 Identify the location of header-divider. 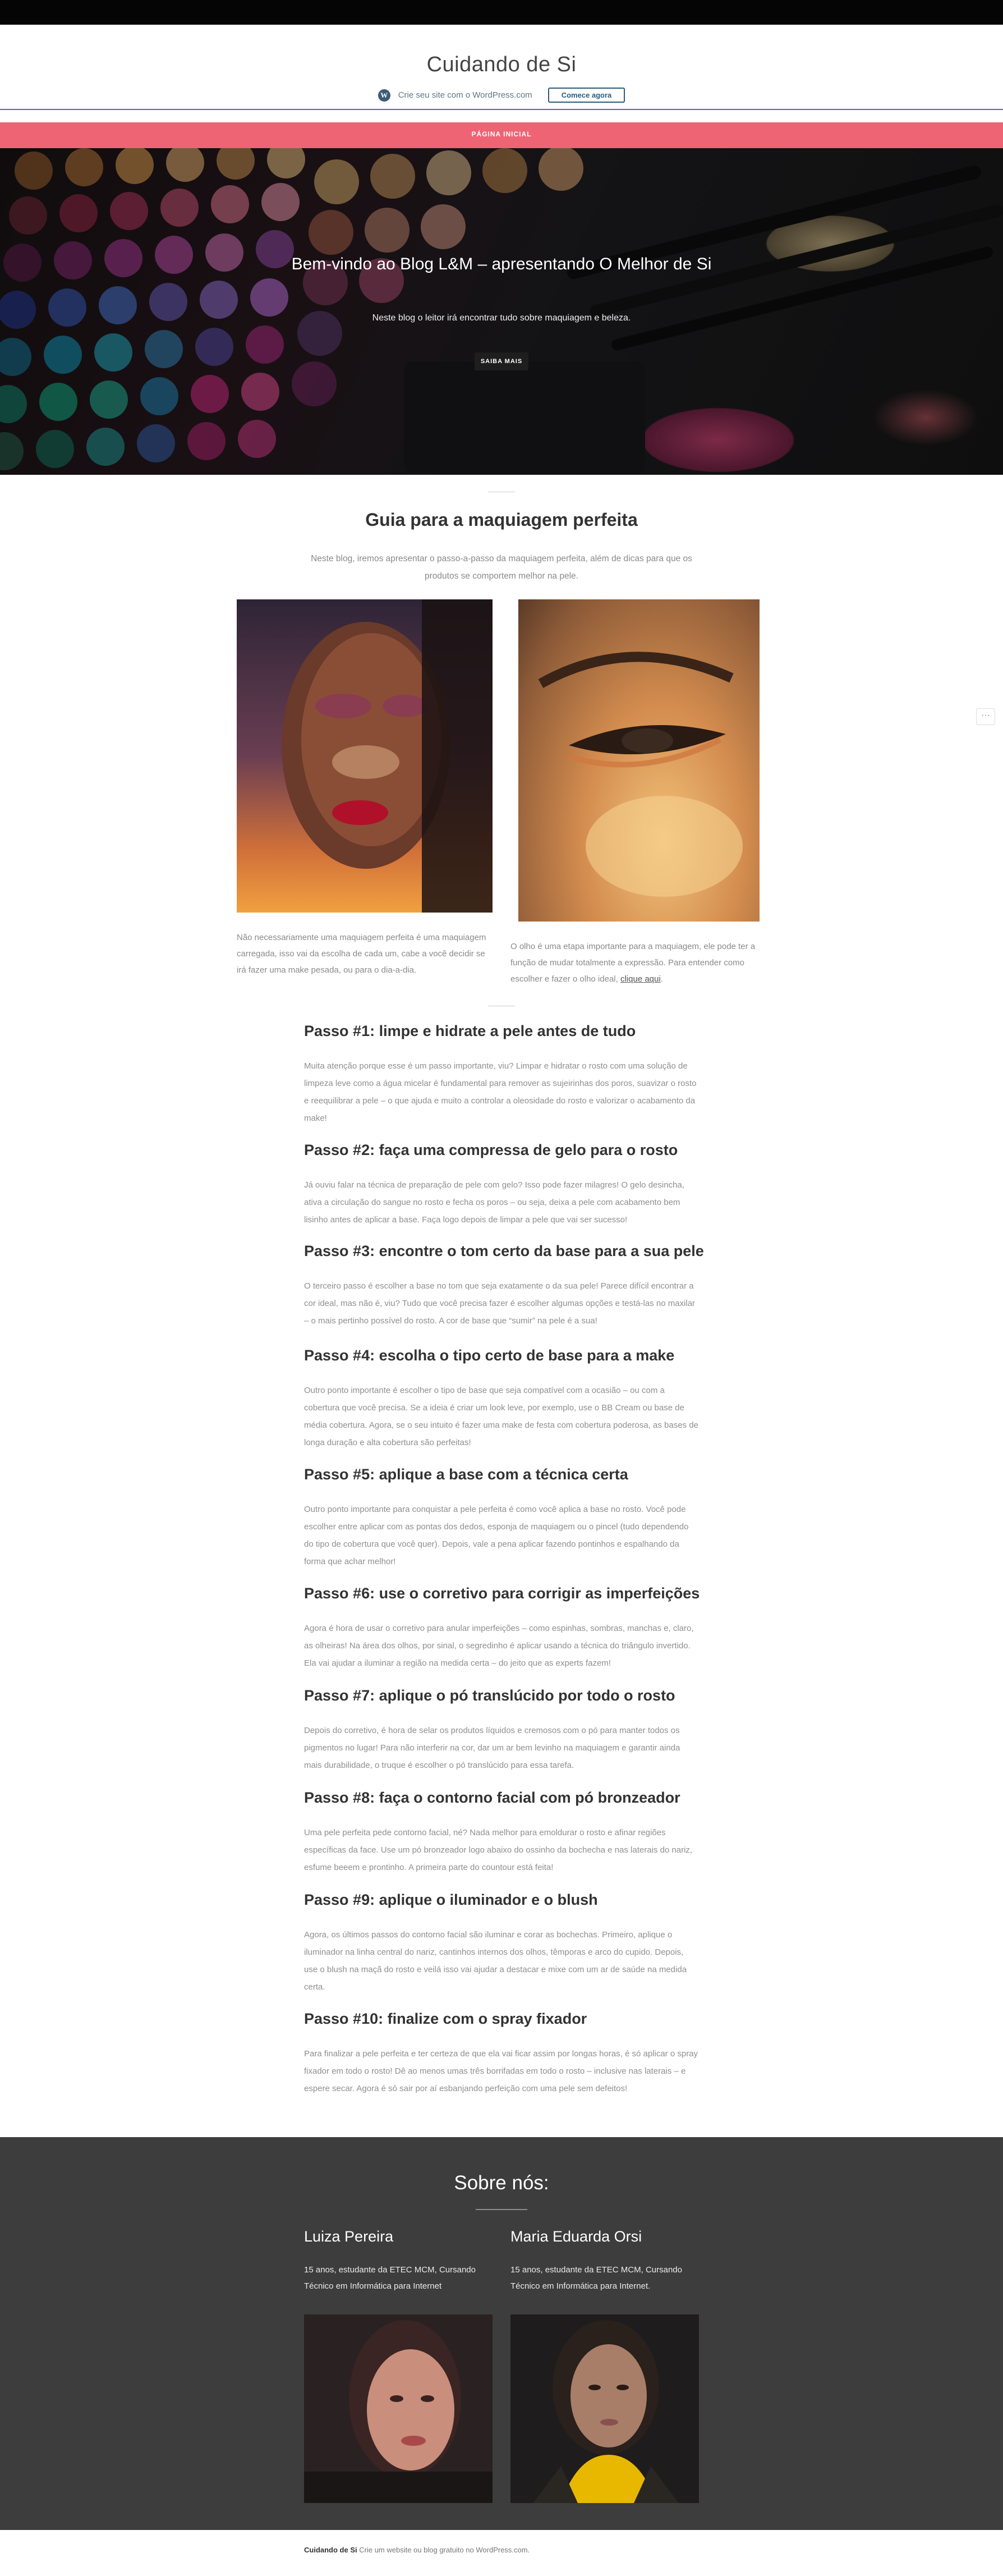
(502, 109).